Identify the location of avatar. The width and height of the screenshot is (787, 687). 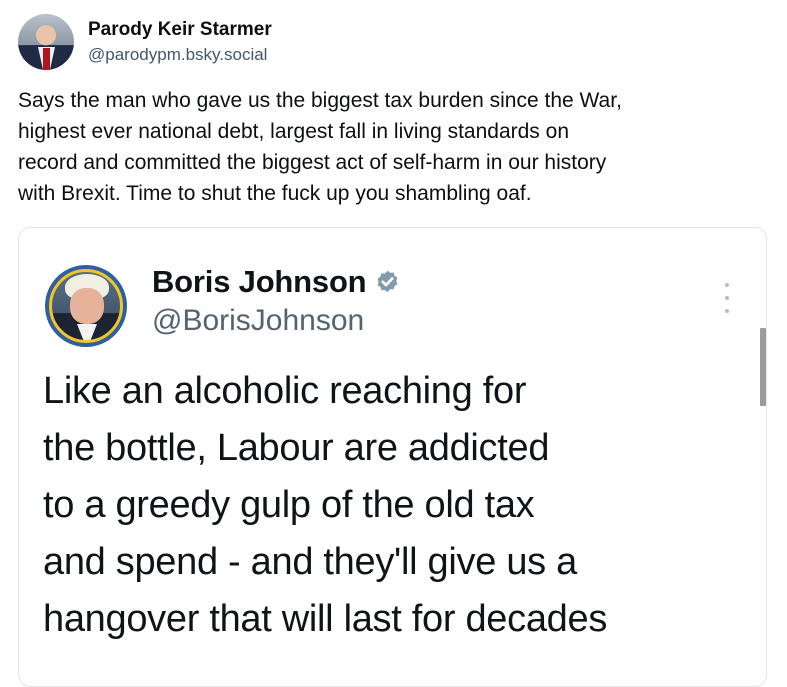
(46, 42).